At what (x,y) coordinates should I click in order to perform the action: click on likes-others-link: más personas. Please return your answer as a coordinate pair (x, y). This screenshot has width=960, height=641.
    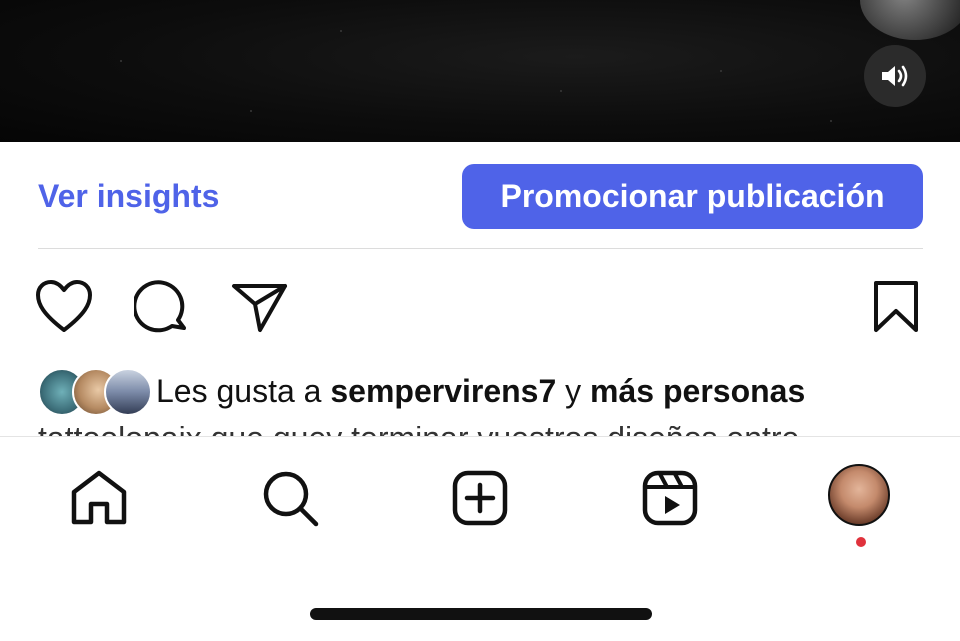
    Looking at the image, I should click on (697, 391).